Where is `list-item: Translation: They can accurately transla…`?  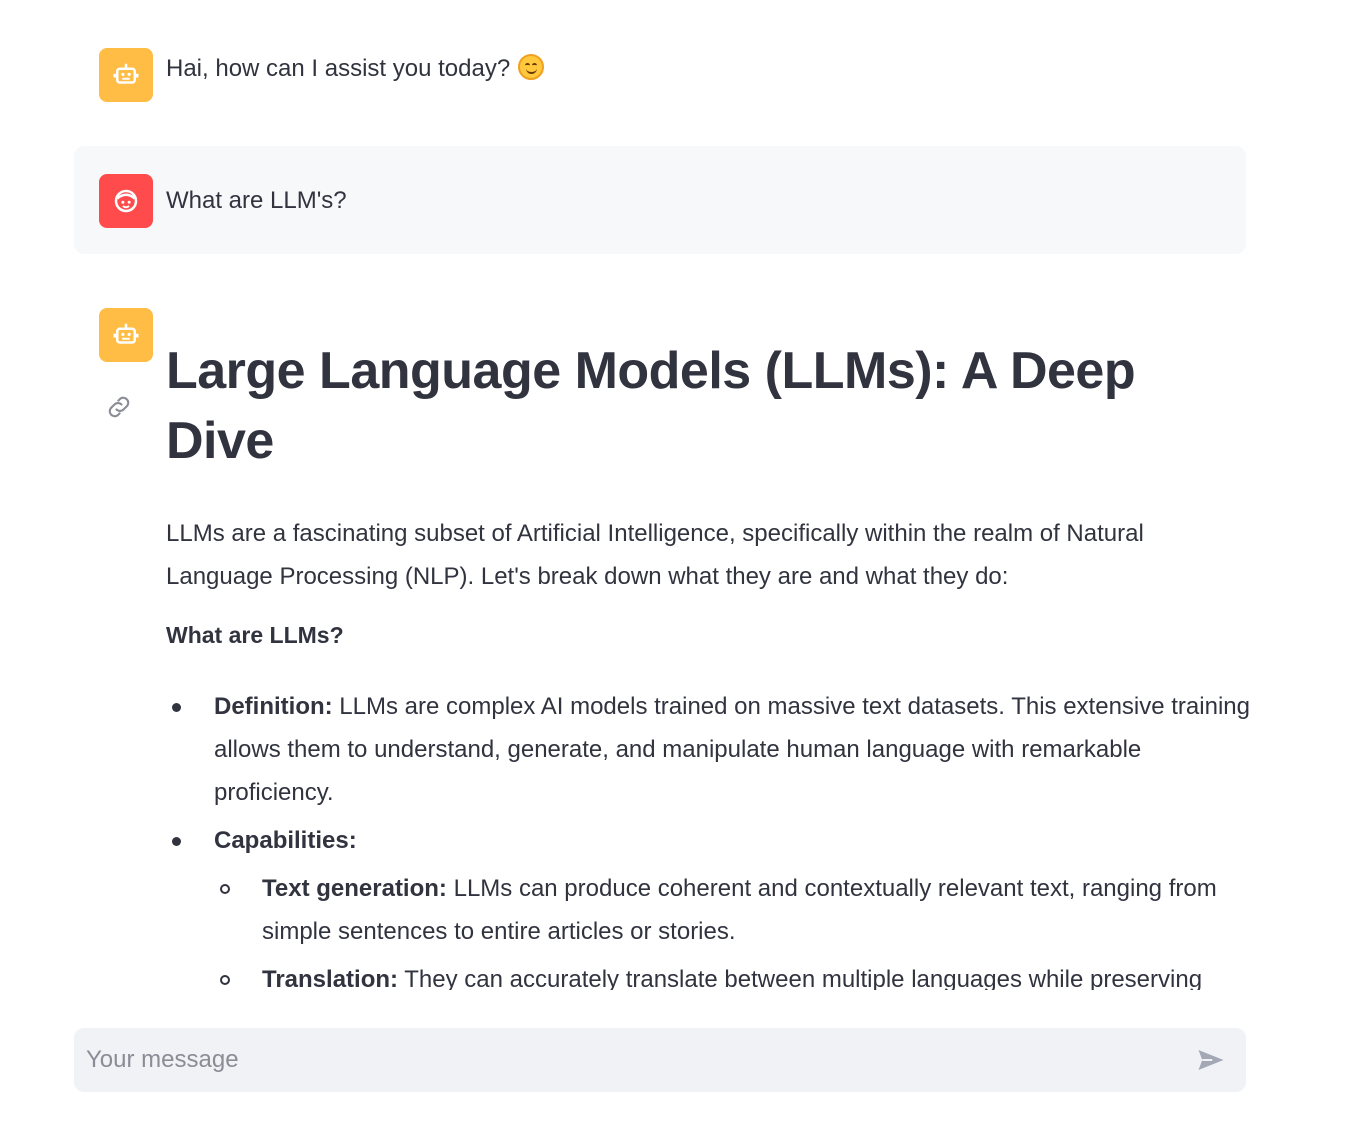
list-item: Translation: They can accurately transla… is located at coordinates (711, 974).